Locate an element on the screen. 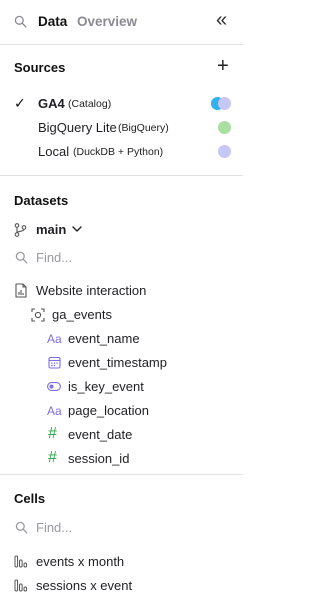  column-name: page_location is located at coordinates (108, 410).